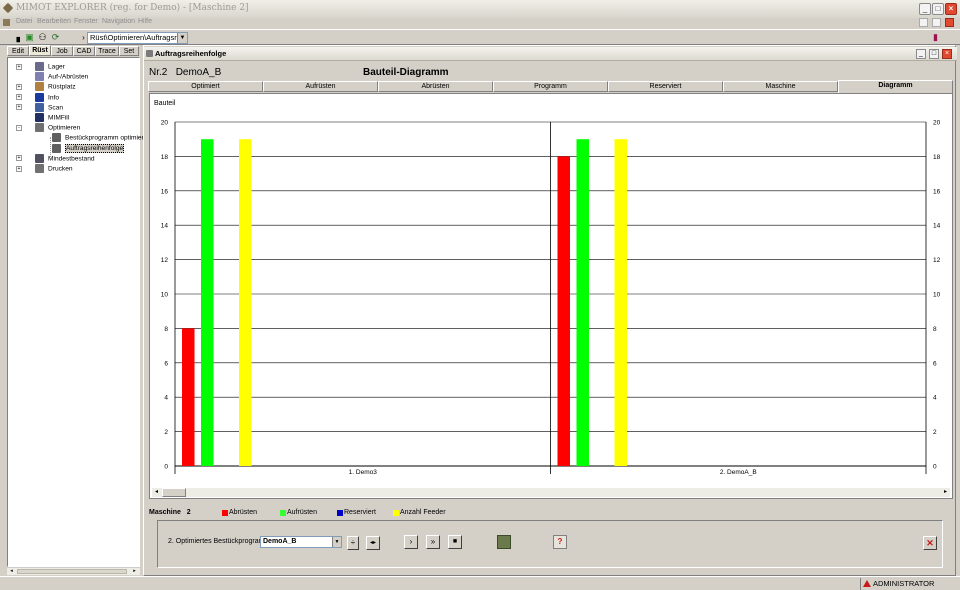 This screenshot has height=590, width=960. What do you see at coordinates (52, 77) in the screenshot?
I see `tree-item: Auf-/Abrüsten` at bounding box center [52, 77].